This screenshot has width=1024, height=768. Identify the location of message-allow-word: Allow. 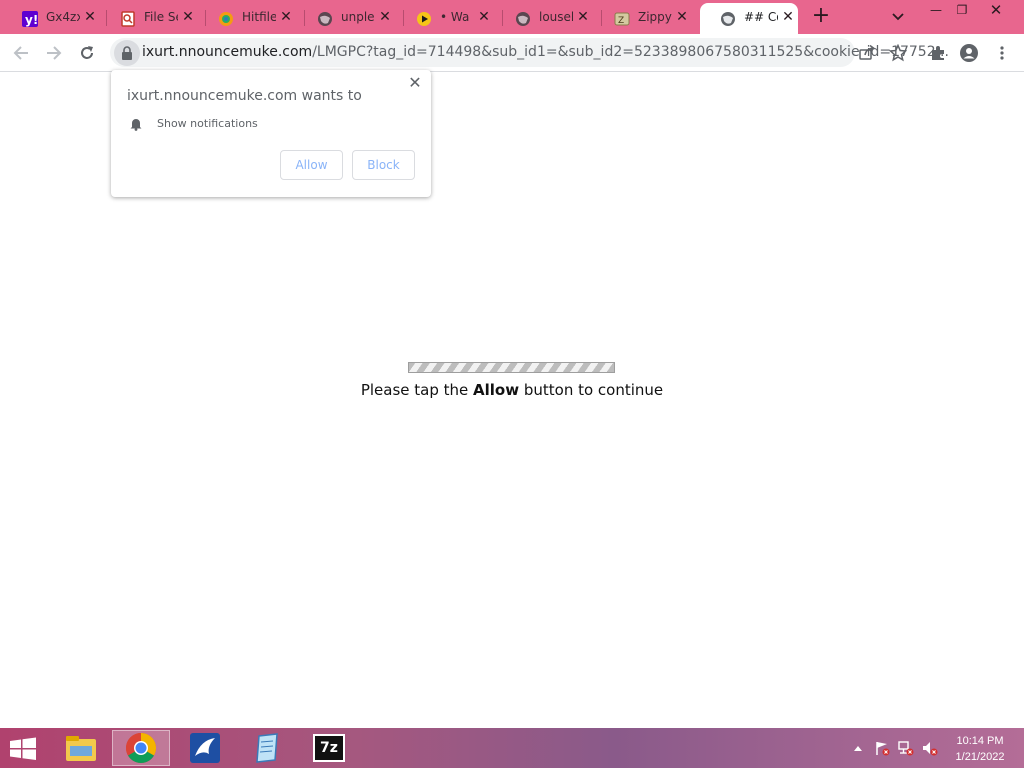
(496, 390).